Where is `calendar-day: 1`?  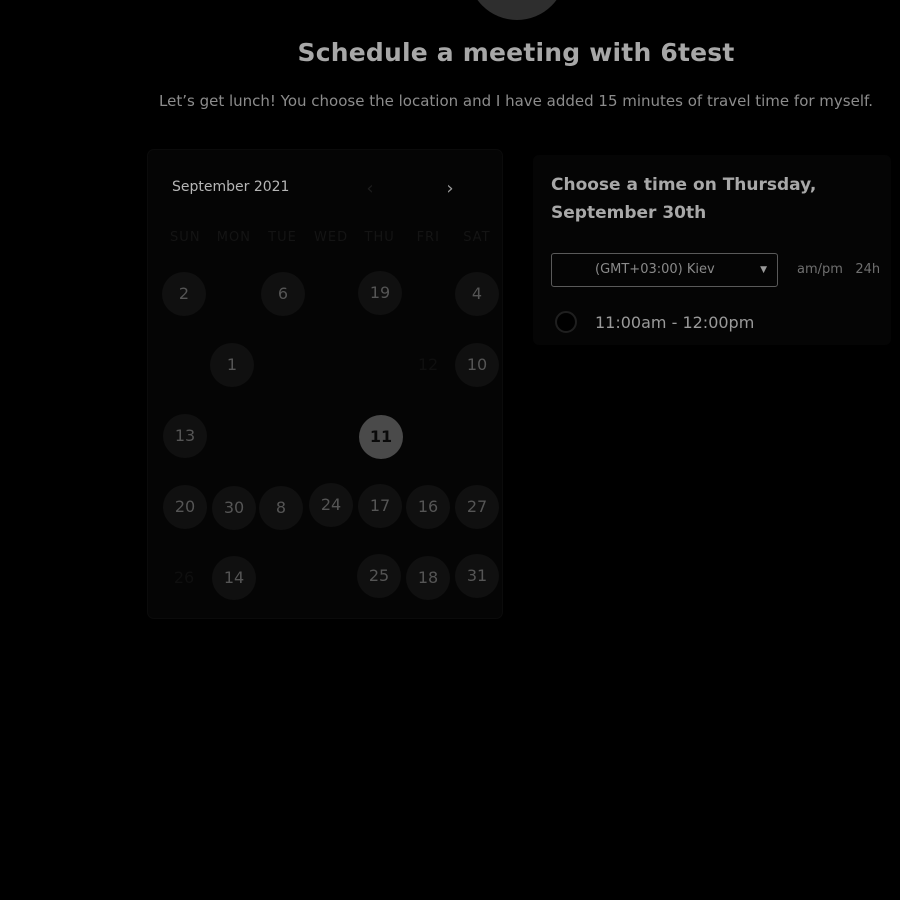
calendar-day: 1 is located at coordinates (232, 365).